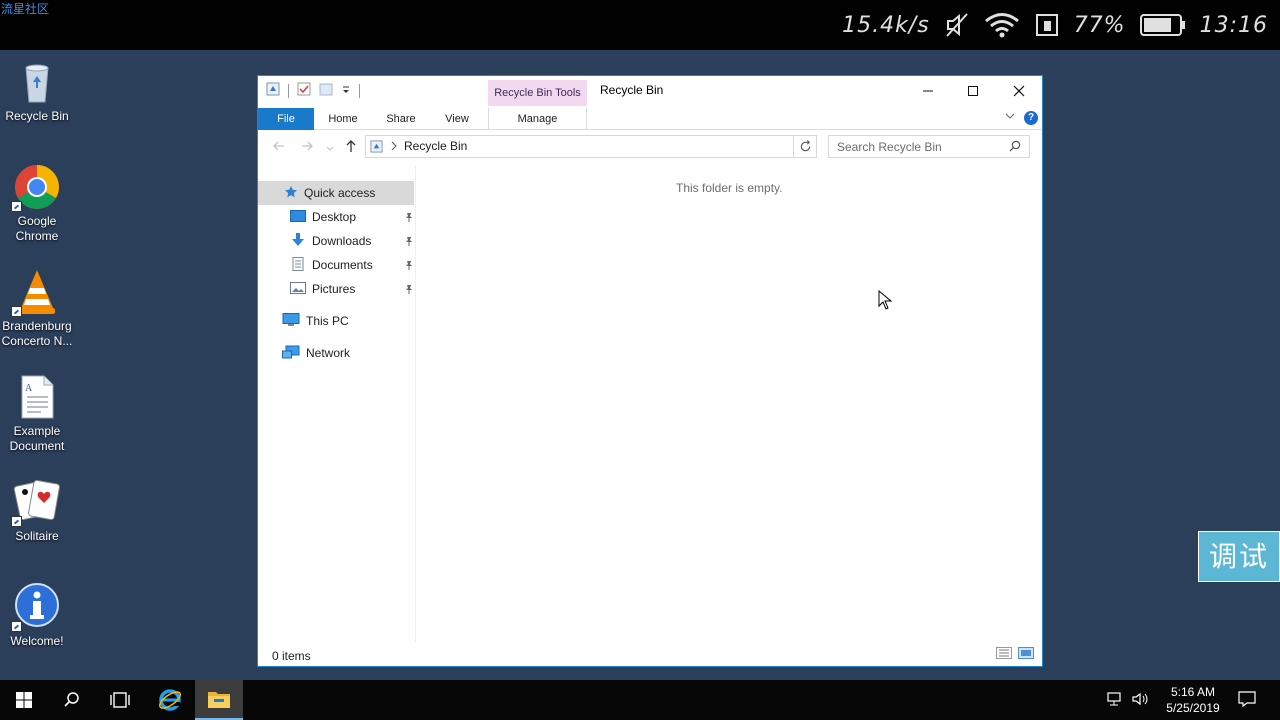  What do you see at coordinates (537, 119) in the screenshot?
I see `tab-manage: Manage` at bounding box center [537, 119].